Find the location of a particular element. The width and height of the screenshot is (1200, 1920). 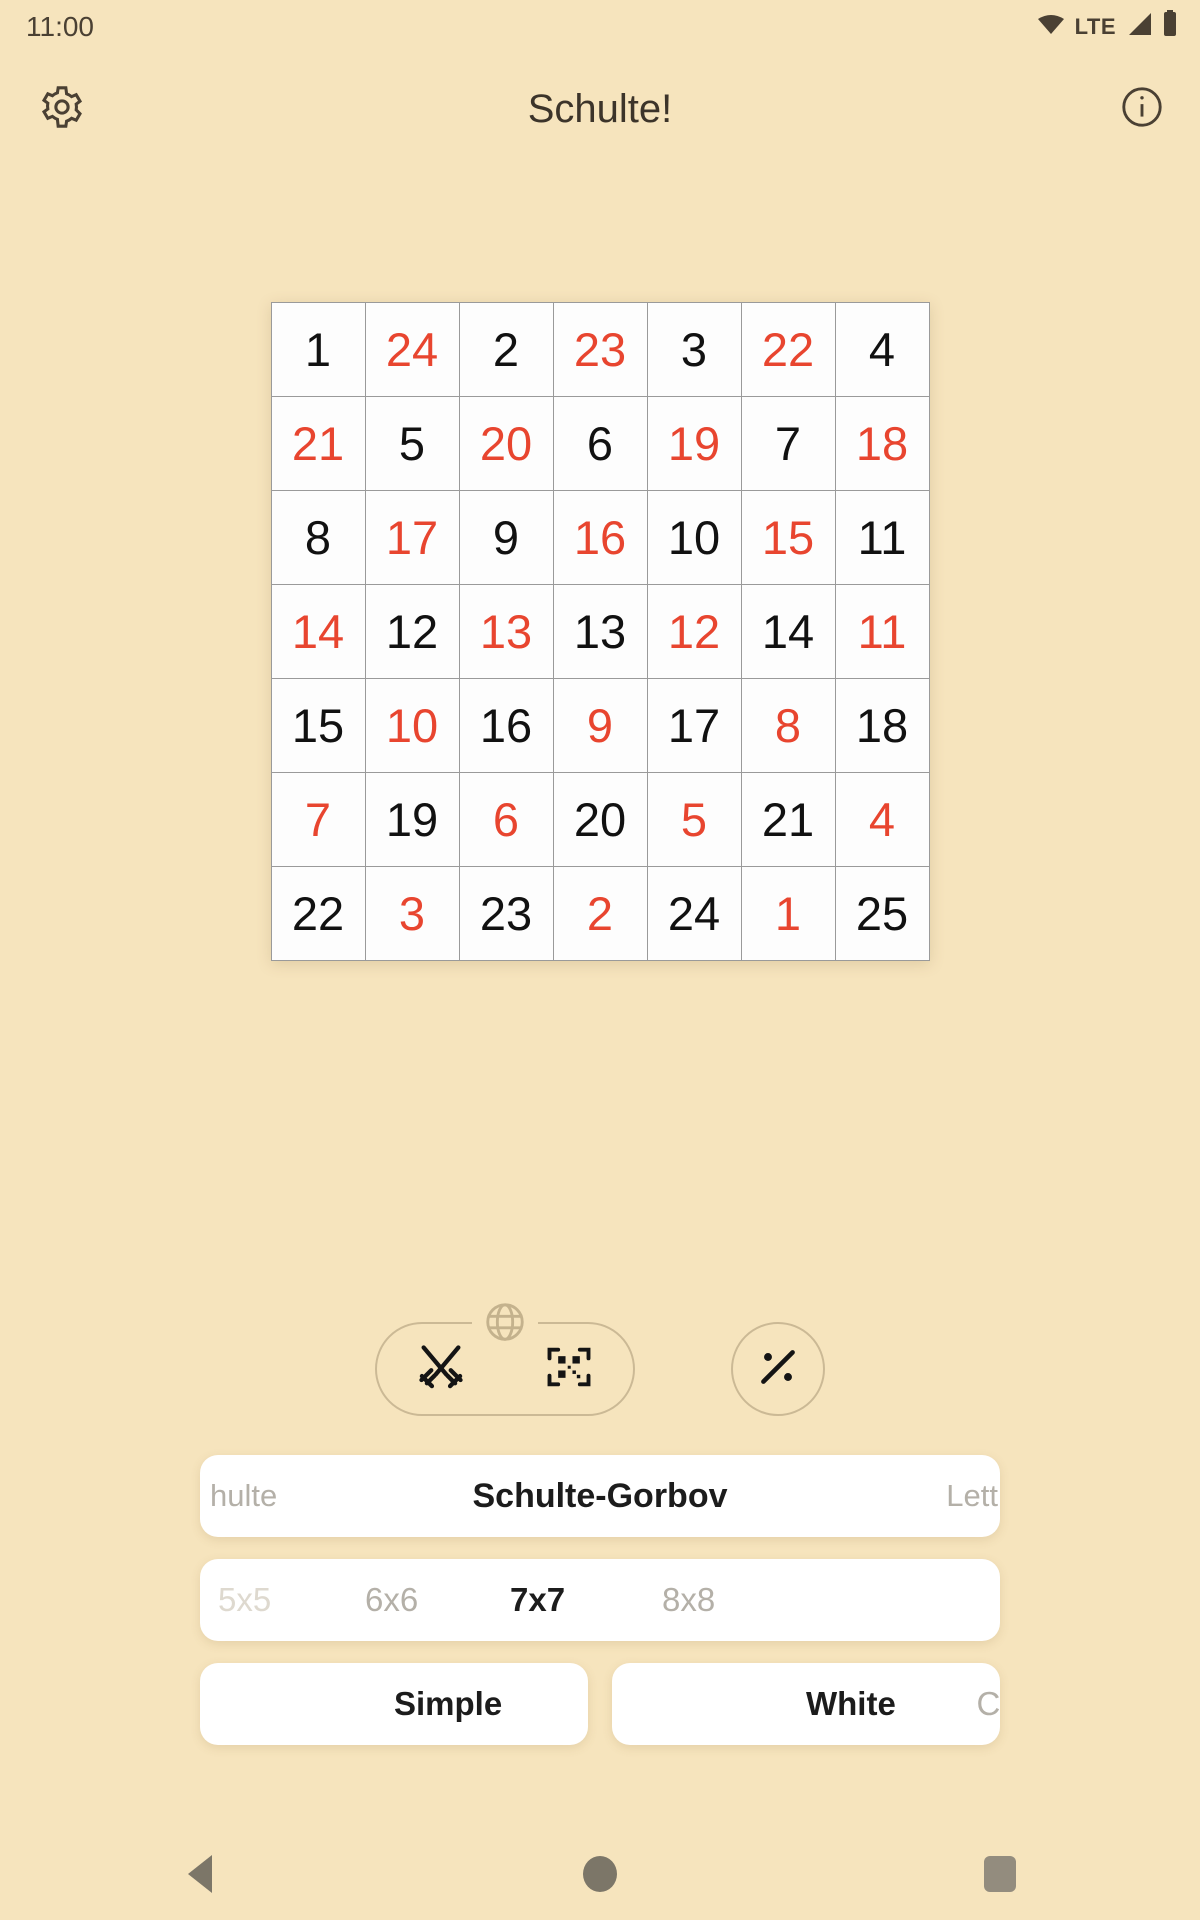

style-option-current: Simple is located at coordinates (448, 1704).